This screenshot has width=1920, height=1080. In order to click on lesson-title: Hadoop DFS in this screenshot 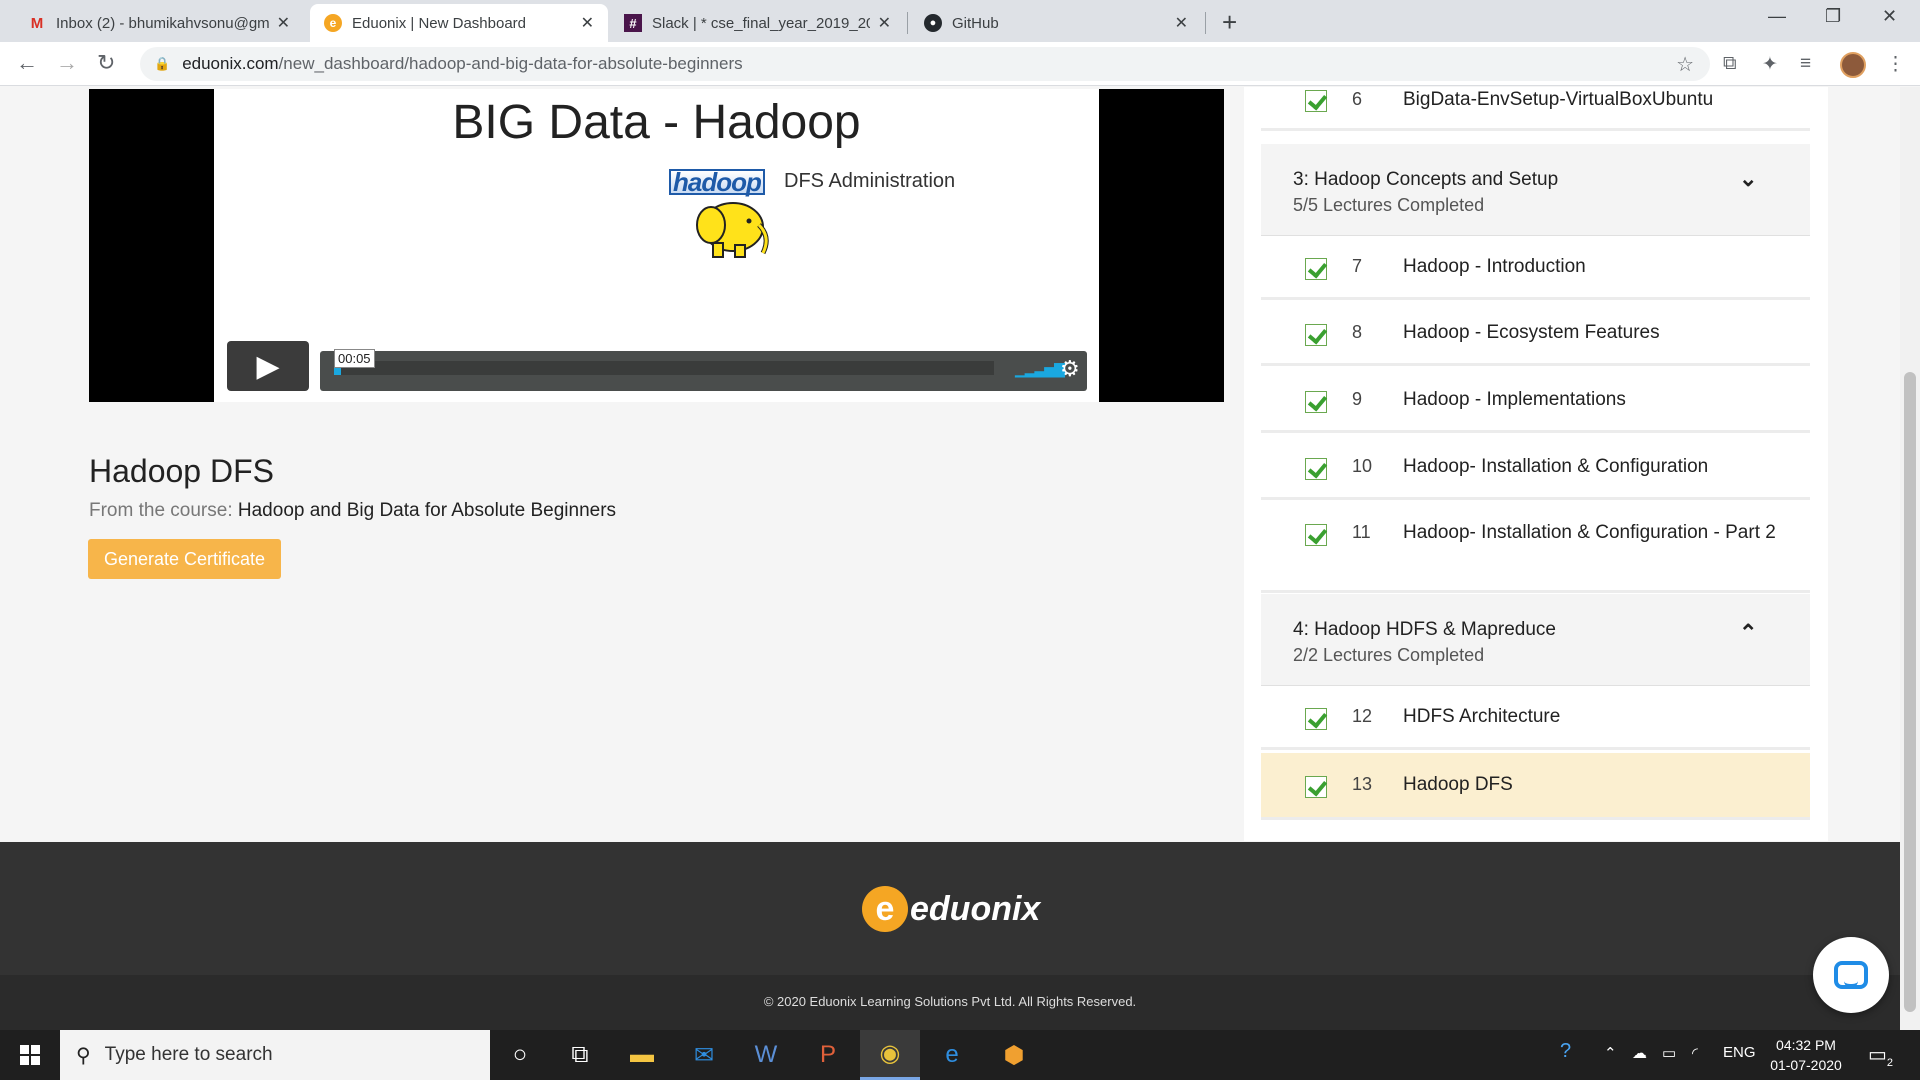, I will do `click(181, 471)`.